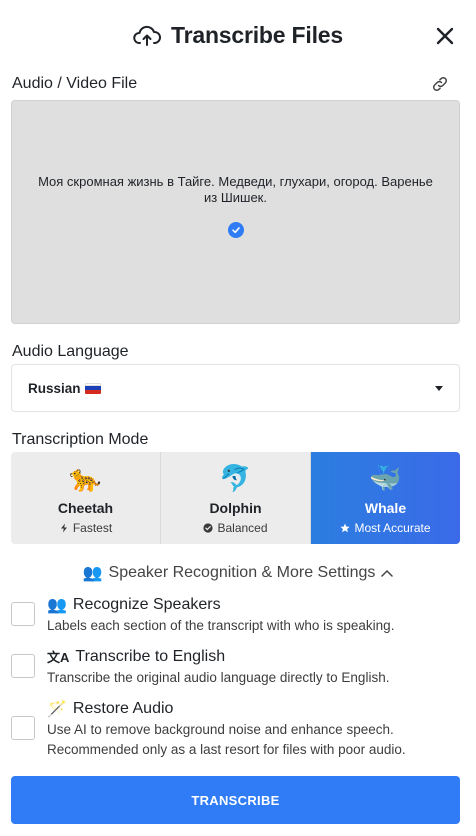 The image size is (476, 836). I want to click on star-icon, so click(345, 528).